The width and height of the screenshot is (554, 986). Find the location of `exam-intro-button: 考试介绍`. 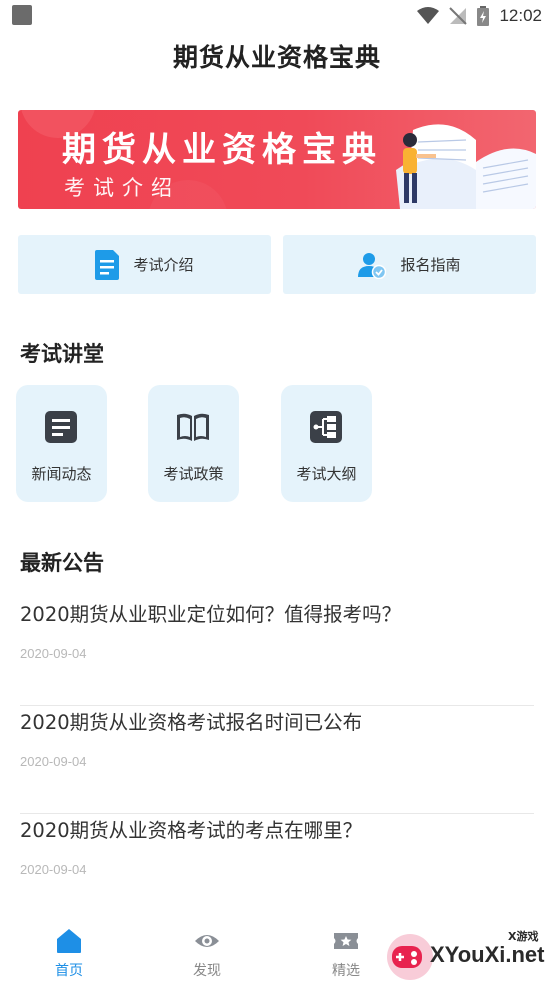

exam-intro-button: 考试介绍 is located at coordinates (144, 264).